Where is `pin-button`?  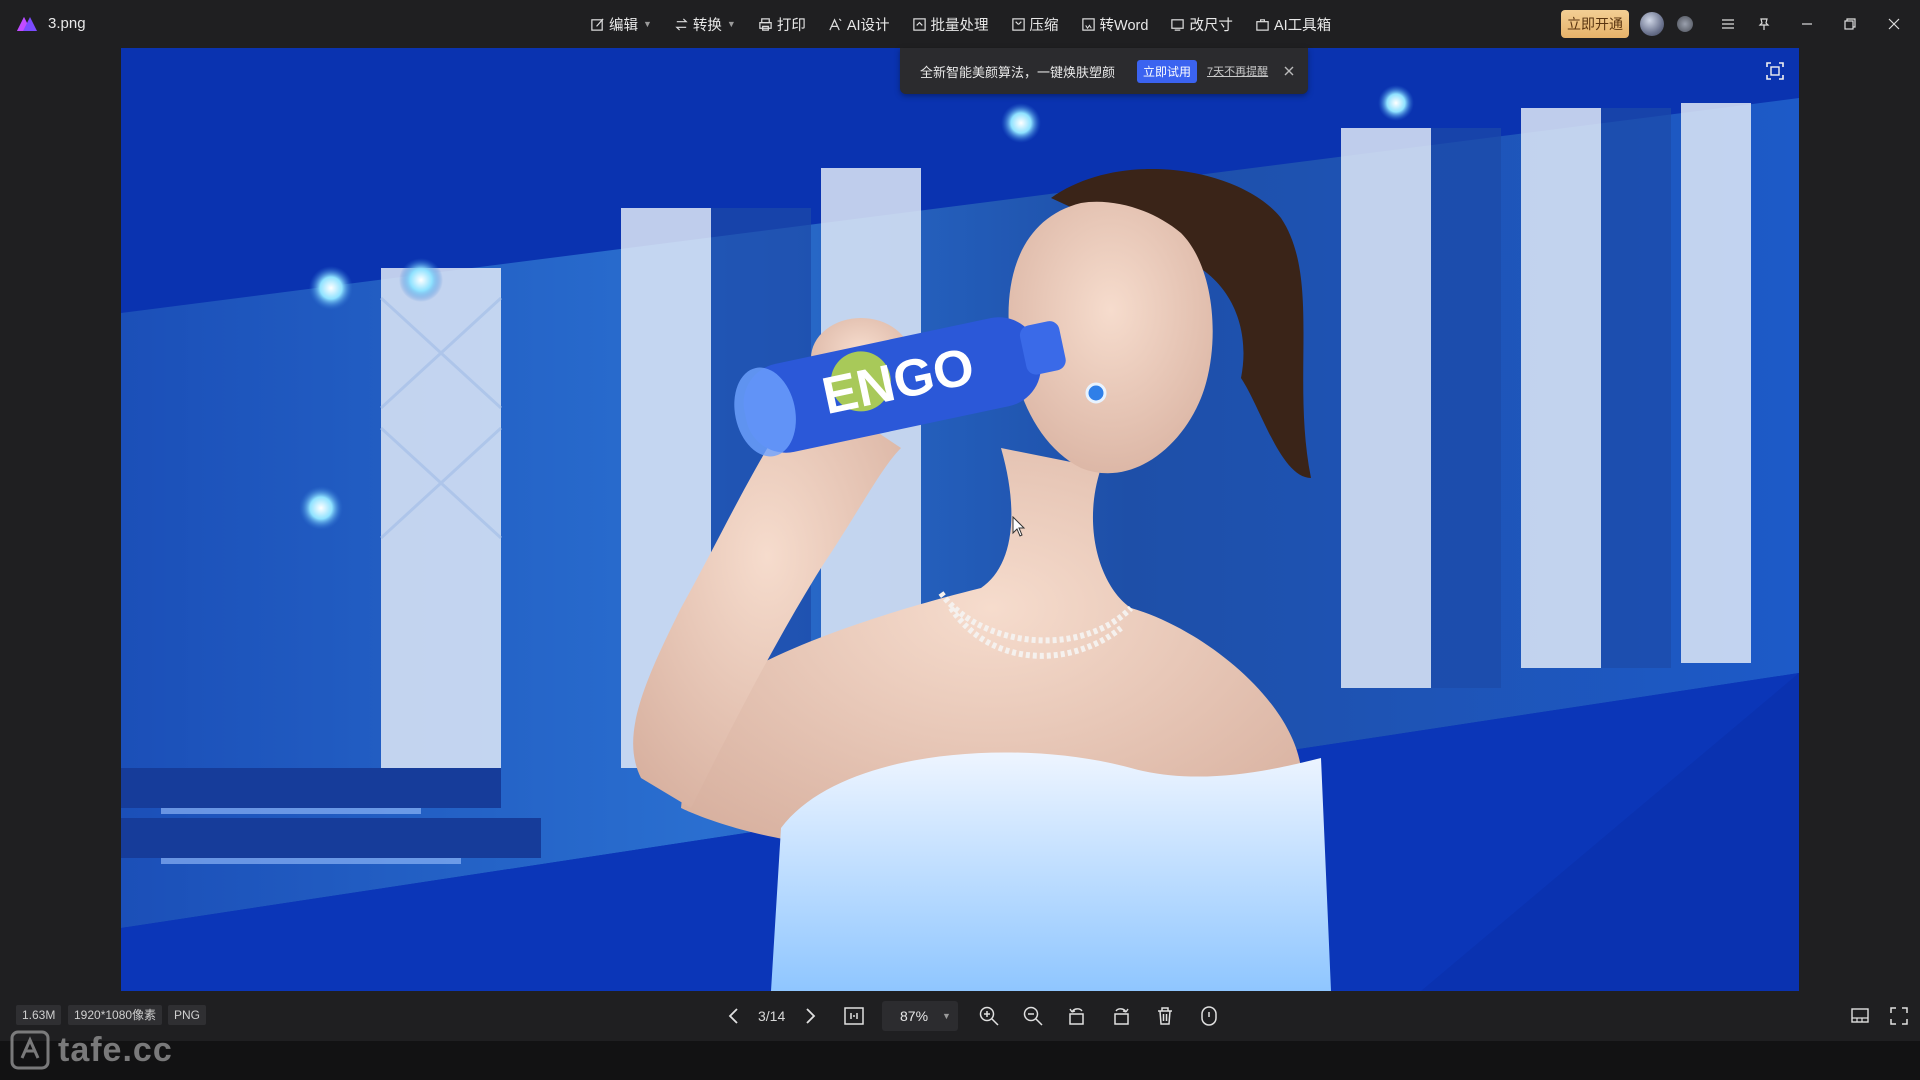 pin-button is located at coordinates (1764, 24).